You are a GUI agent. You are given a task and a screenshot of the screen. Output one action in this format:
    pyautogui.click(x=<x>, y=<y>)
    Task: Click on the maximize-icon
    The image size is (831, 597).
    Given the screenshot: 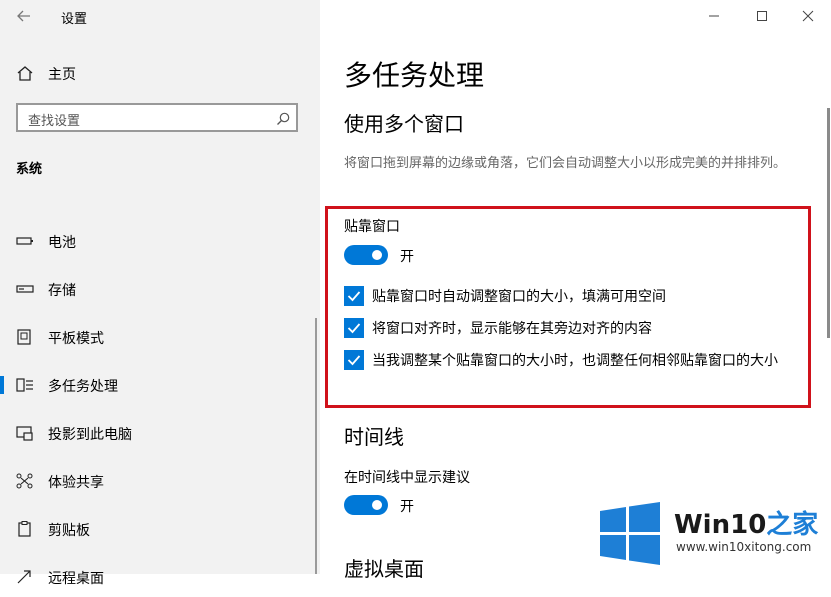 What is the action you would take?
    pyautogui.click(x=762, y=16)
    